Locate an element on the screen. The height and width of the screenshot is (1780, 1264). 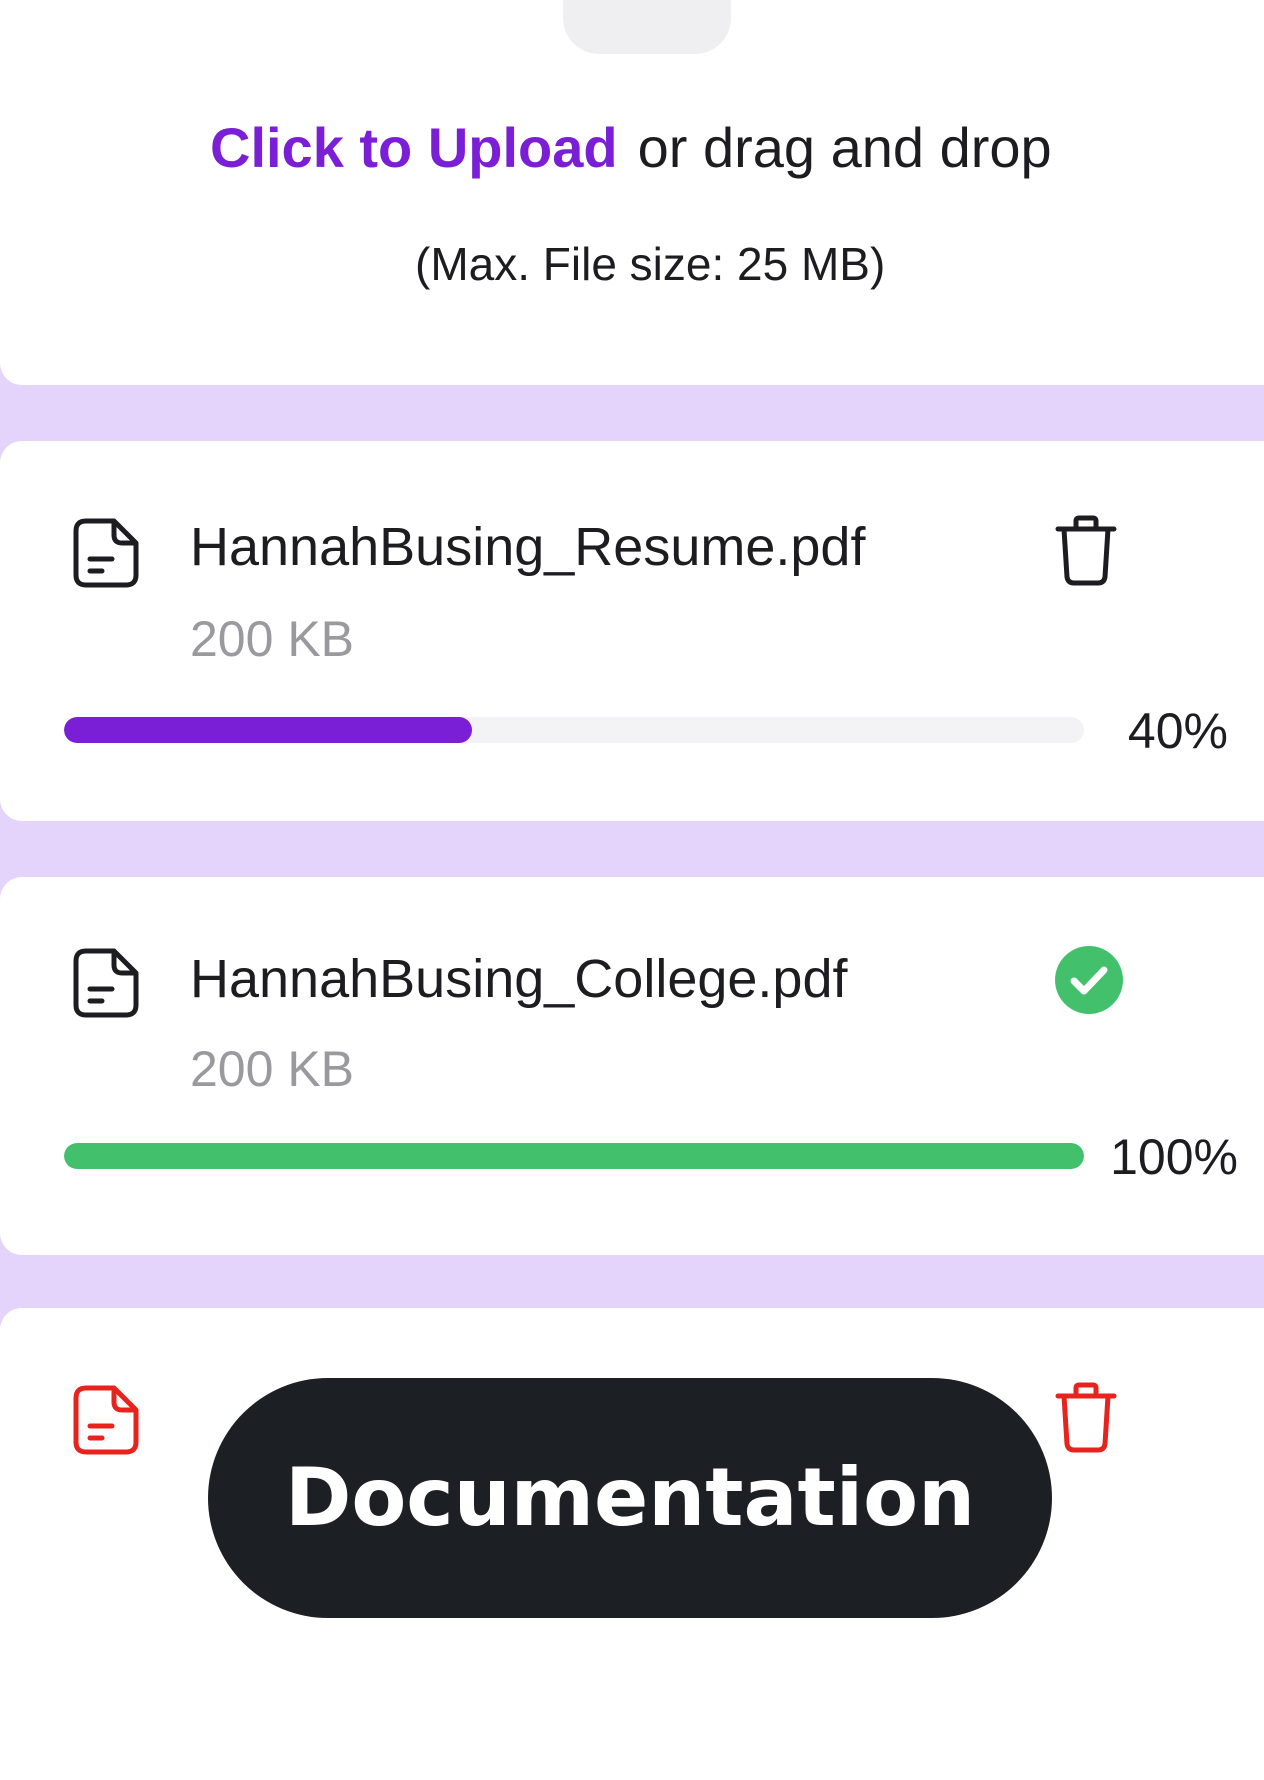
upload-instructions: Click to Upload or drag and drop is located at coordinates (632, 148).